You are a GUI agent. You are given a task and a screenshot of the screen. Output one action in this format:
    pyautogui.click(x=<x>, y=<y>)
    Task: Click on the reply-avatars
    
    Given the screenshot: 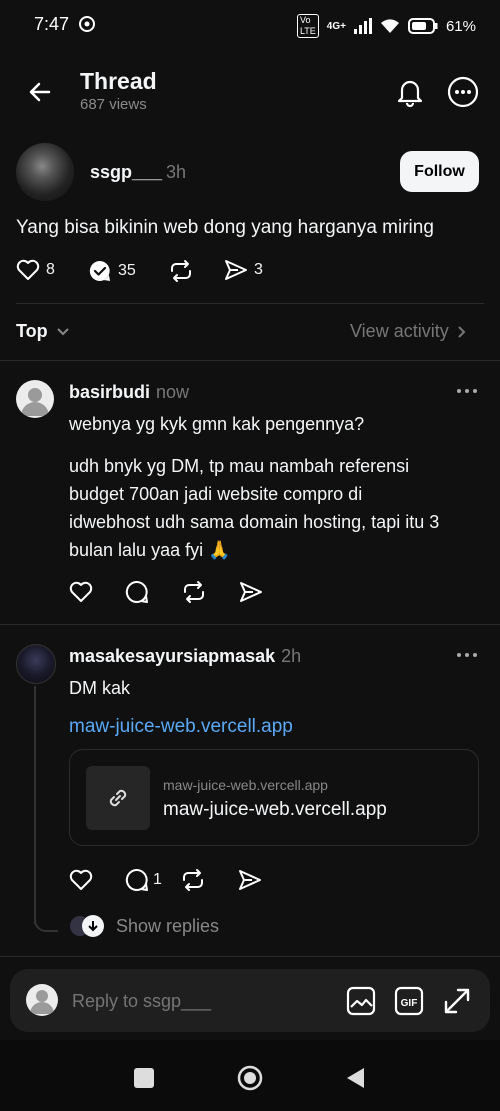 What is the action you would take?
    pyautogui.click(x=87, y=926)
    